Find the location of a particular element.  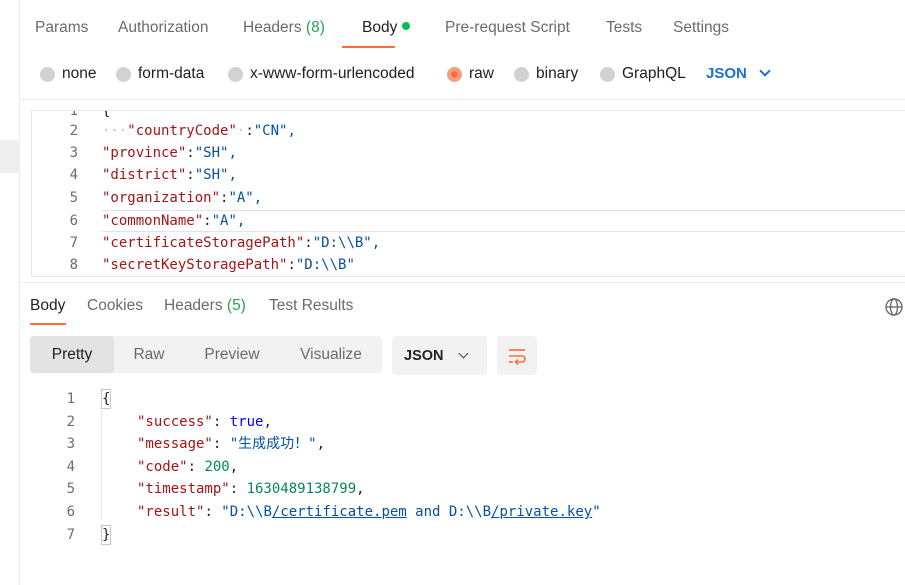

matched-brace: } is located at coordinates (106, 535).